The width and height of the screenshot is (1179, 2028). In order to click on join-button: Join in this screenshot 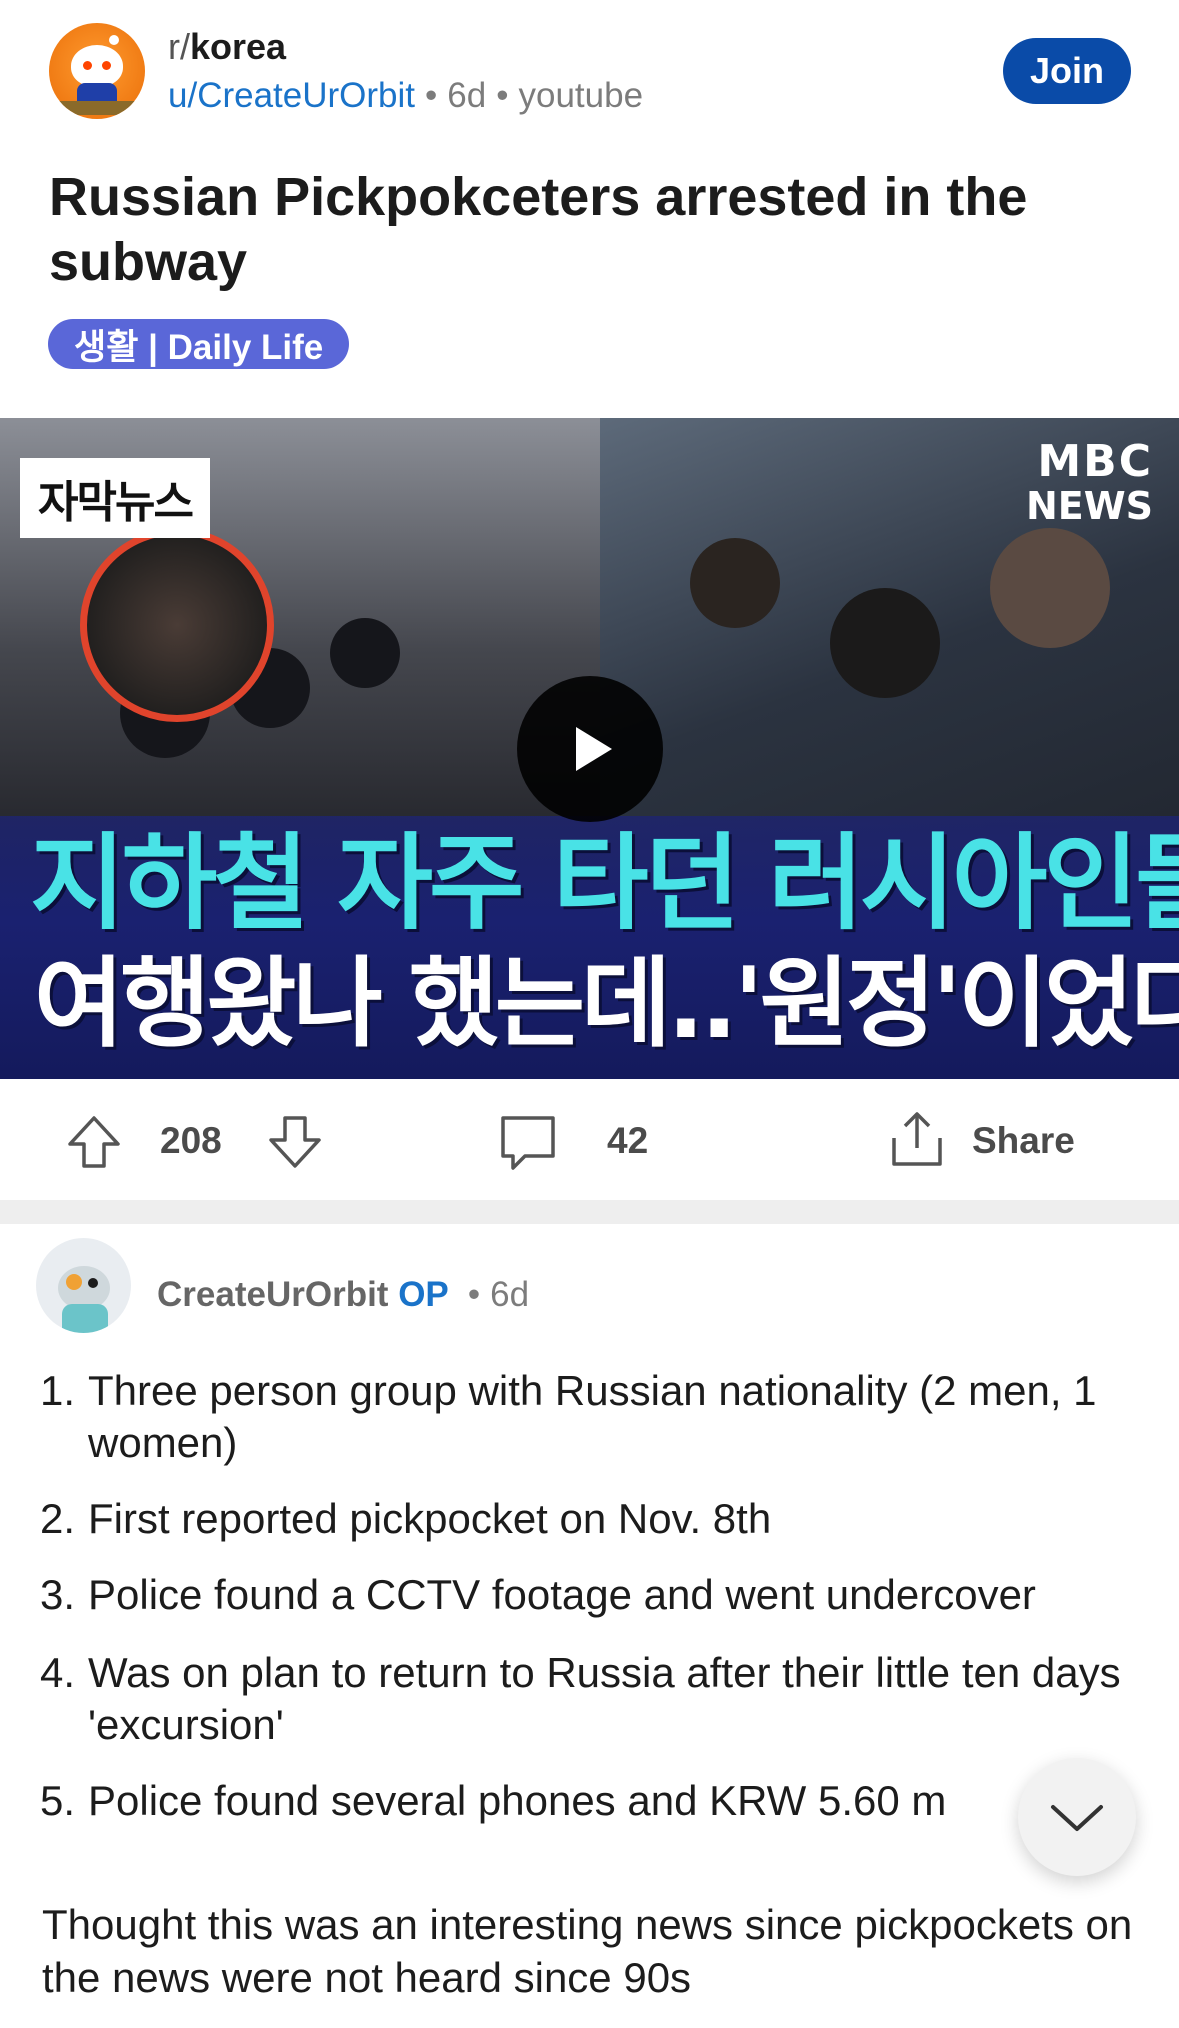, I will do `click(1067, 71)`.